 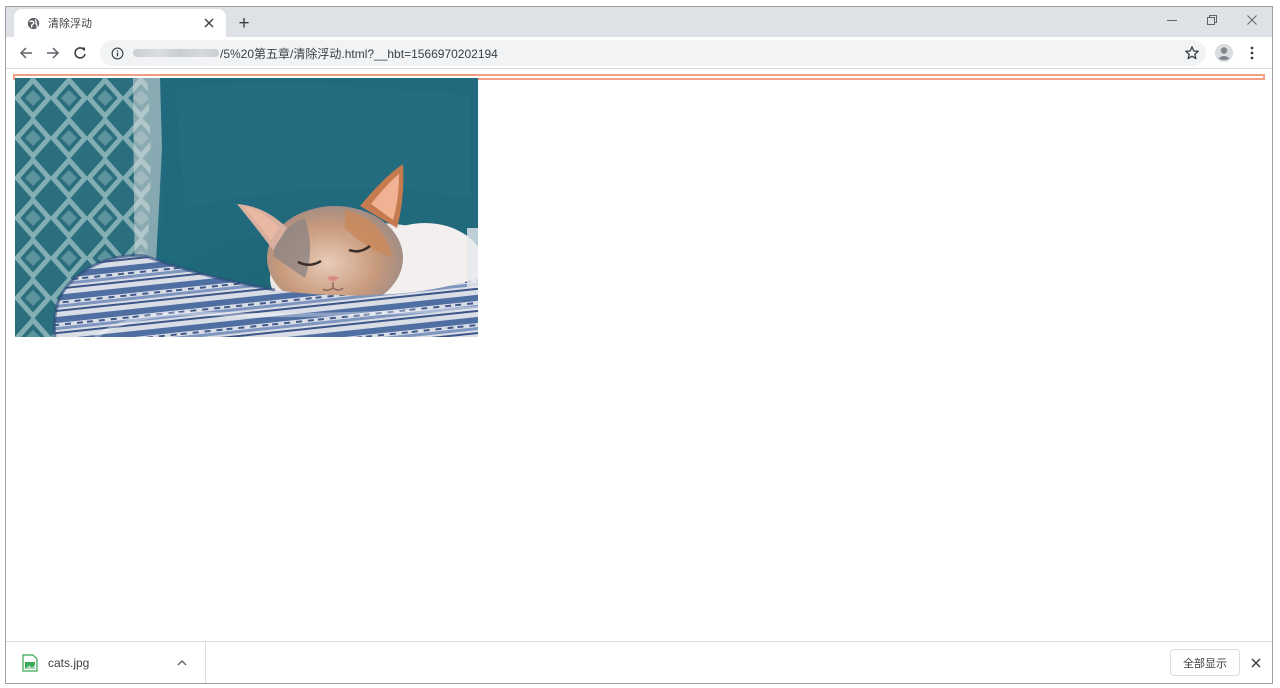 What do you see at coordinates (1205, 662) in the screenshot?
I see `show-all-button: 全部显示` at bounding box center [1205, 662].